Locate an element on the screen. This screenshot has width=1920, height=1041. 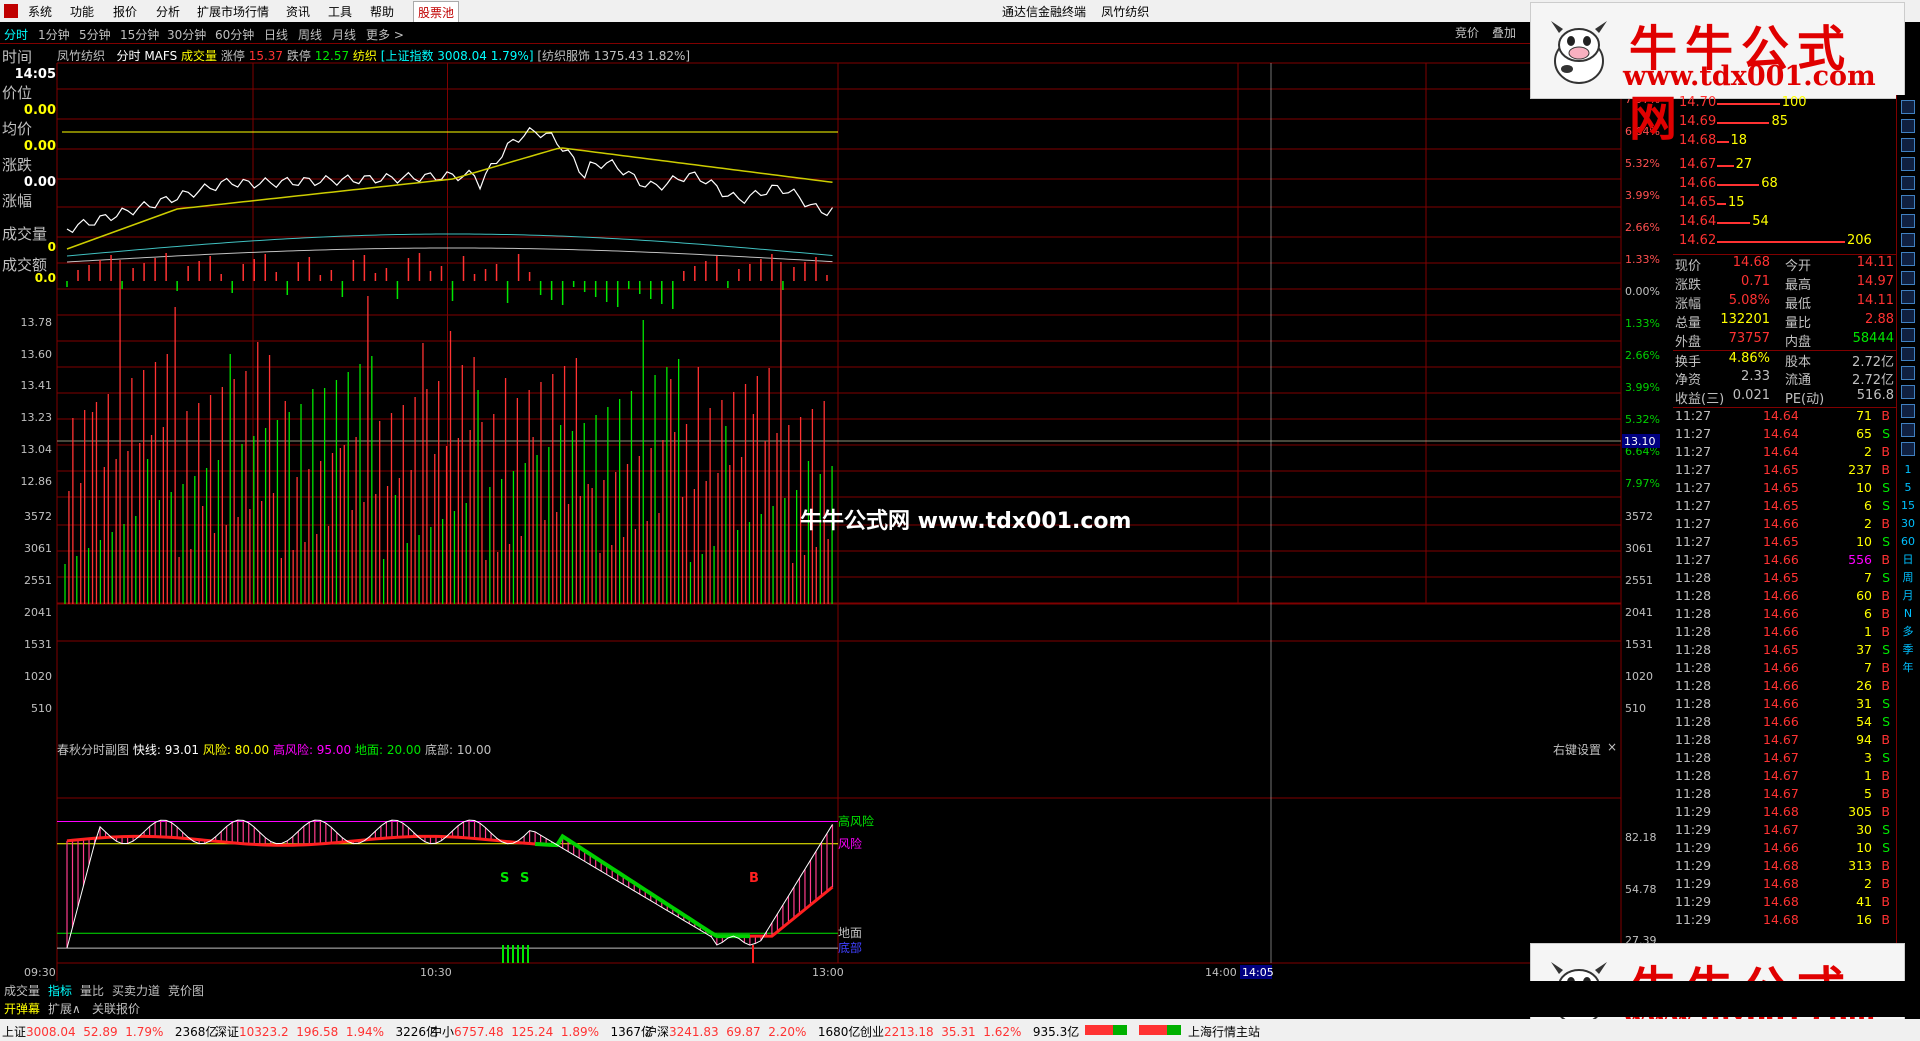
btab-expand: 扩展∧ is located at coordinates (64, 1008).